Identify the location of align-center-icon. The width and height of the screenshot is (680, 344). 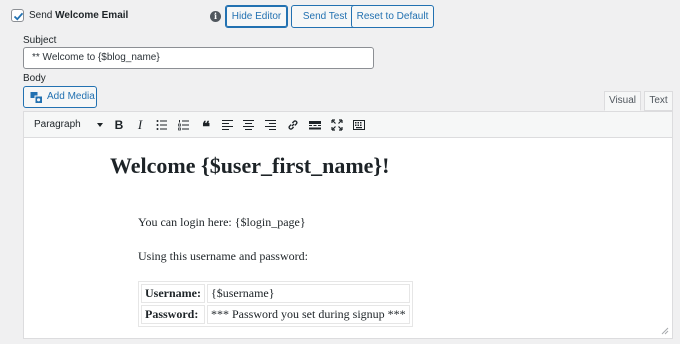
(248, 125).